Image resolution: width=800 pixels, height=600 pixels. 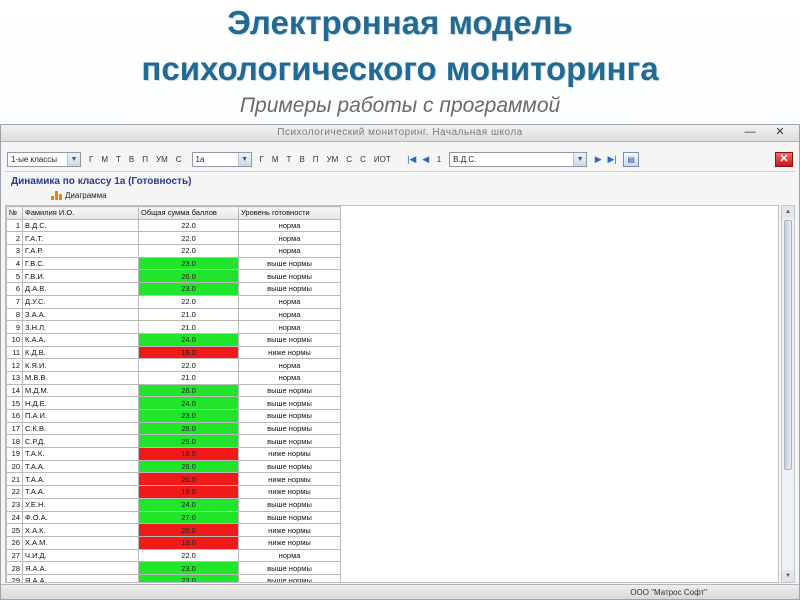 I want to click on table-row: 29 Я.А.А. 23.0 выше нормы, so click(x=173, y=577).